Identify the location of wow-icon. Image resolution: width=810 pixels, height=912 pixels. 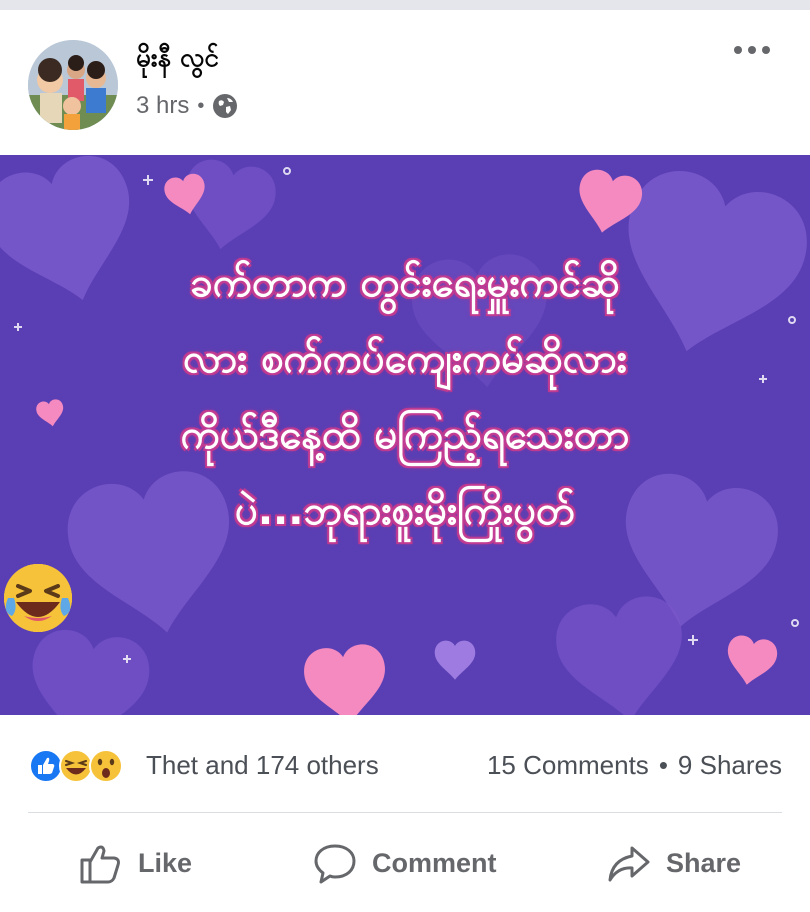
(106, 766).